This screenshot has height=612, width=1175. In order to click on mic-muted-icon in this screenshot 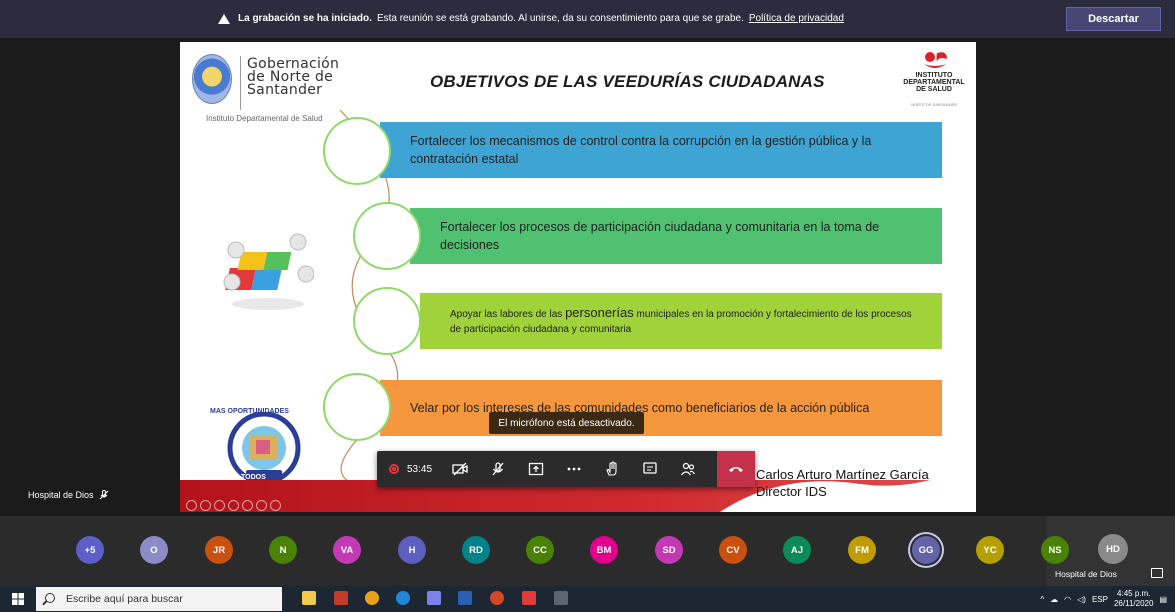, I will do `click(103, 495)`.